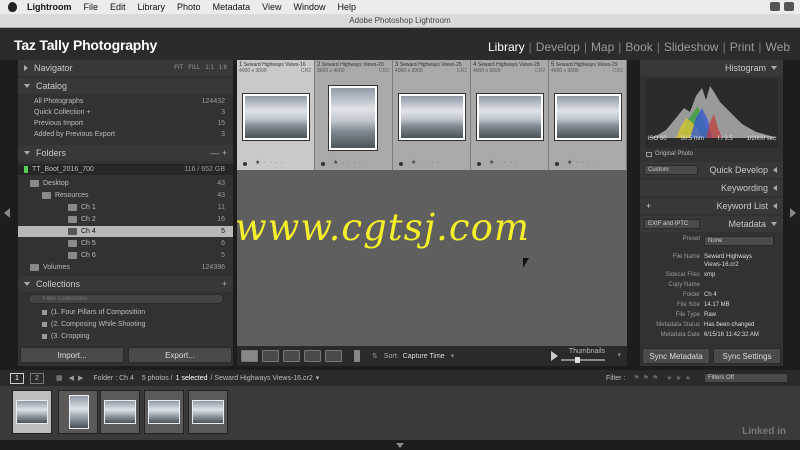  What do you see at coordinates (671, 170) in the screenshot?
I see `quick-develop-preset-select: Custom` at bounding box center [671, 170].